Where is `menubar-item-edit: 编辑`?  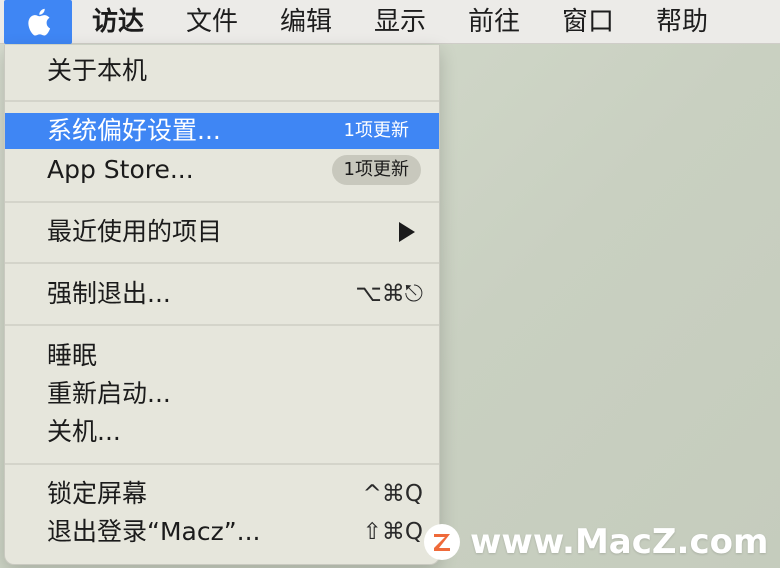
menubar-item-edit: 编辑 is located at coordinates (306, 22).